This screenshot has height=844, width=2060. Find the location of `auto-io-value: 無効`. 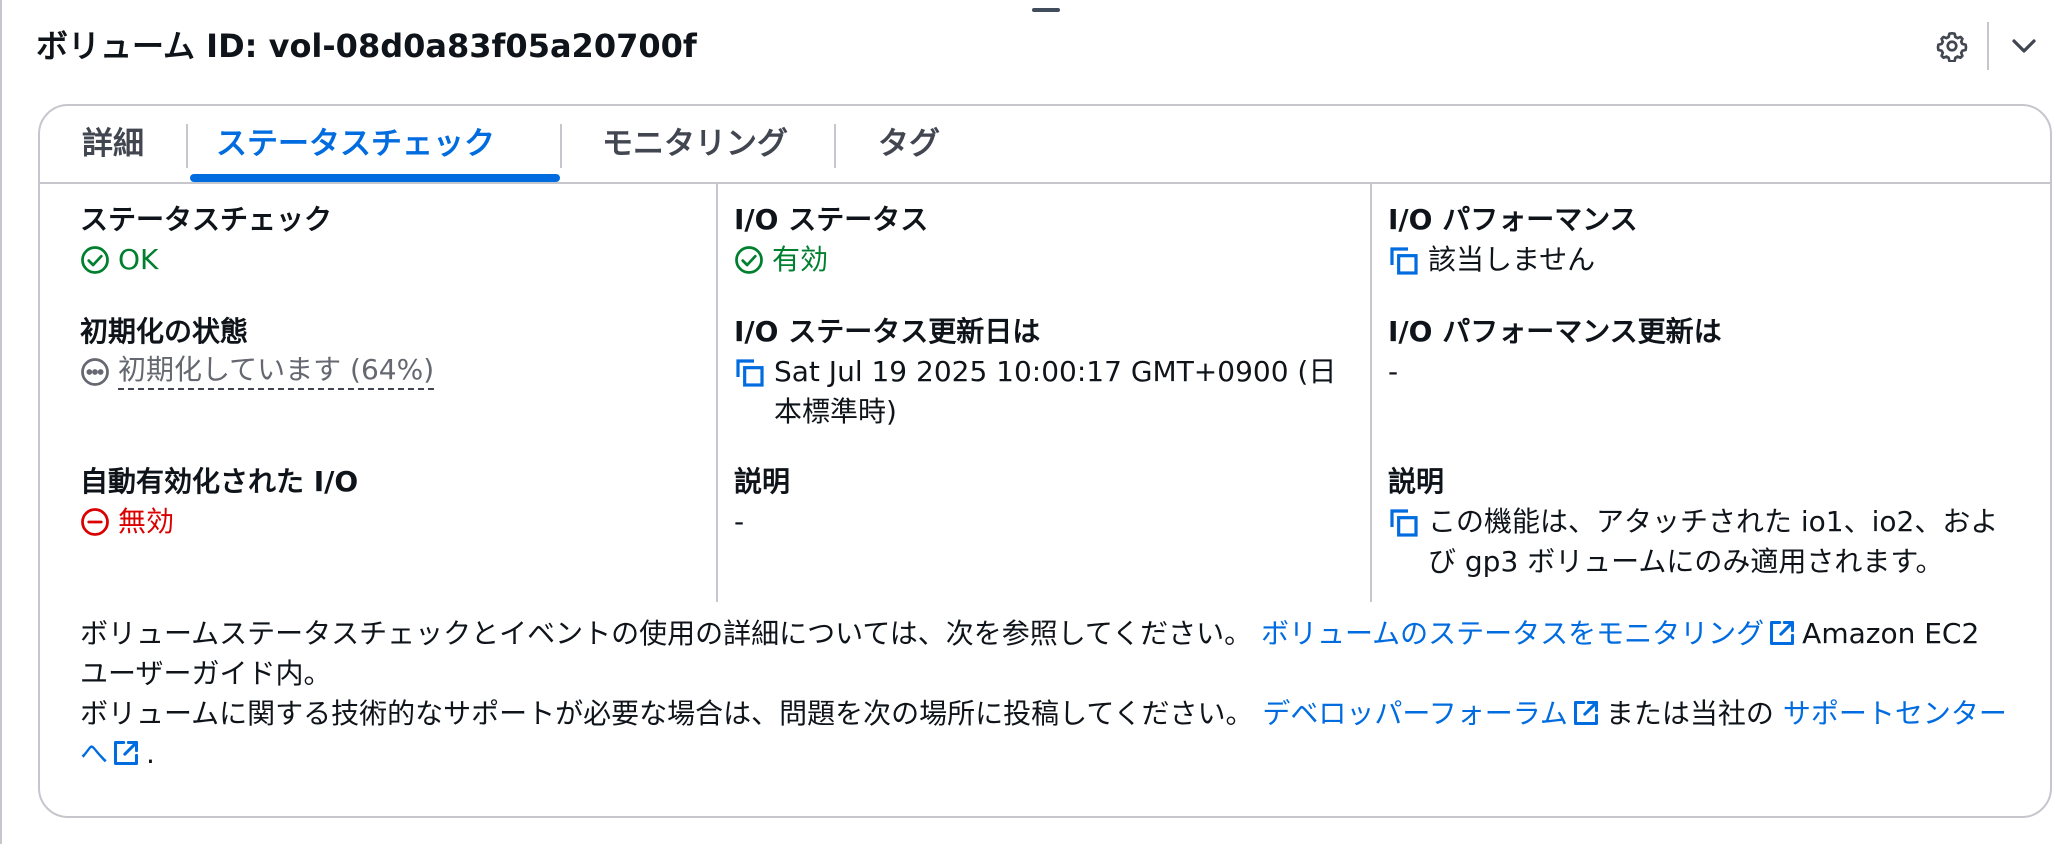

auto-io-value: 無効 is located at coordinates (390, 522).